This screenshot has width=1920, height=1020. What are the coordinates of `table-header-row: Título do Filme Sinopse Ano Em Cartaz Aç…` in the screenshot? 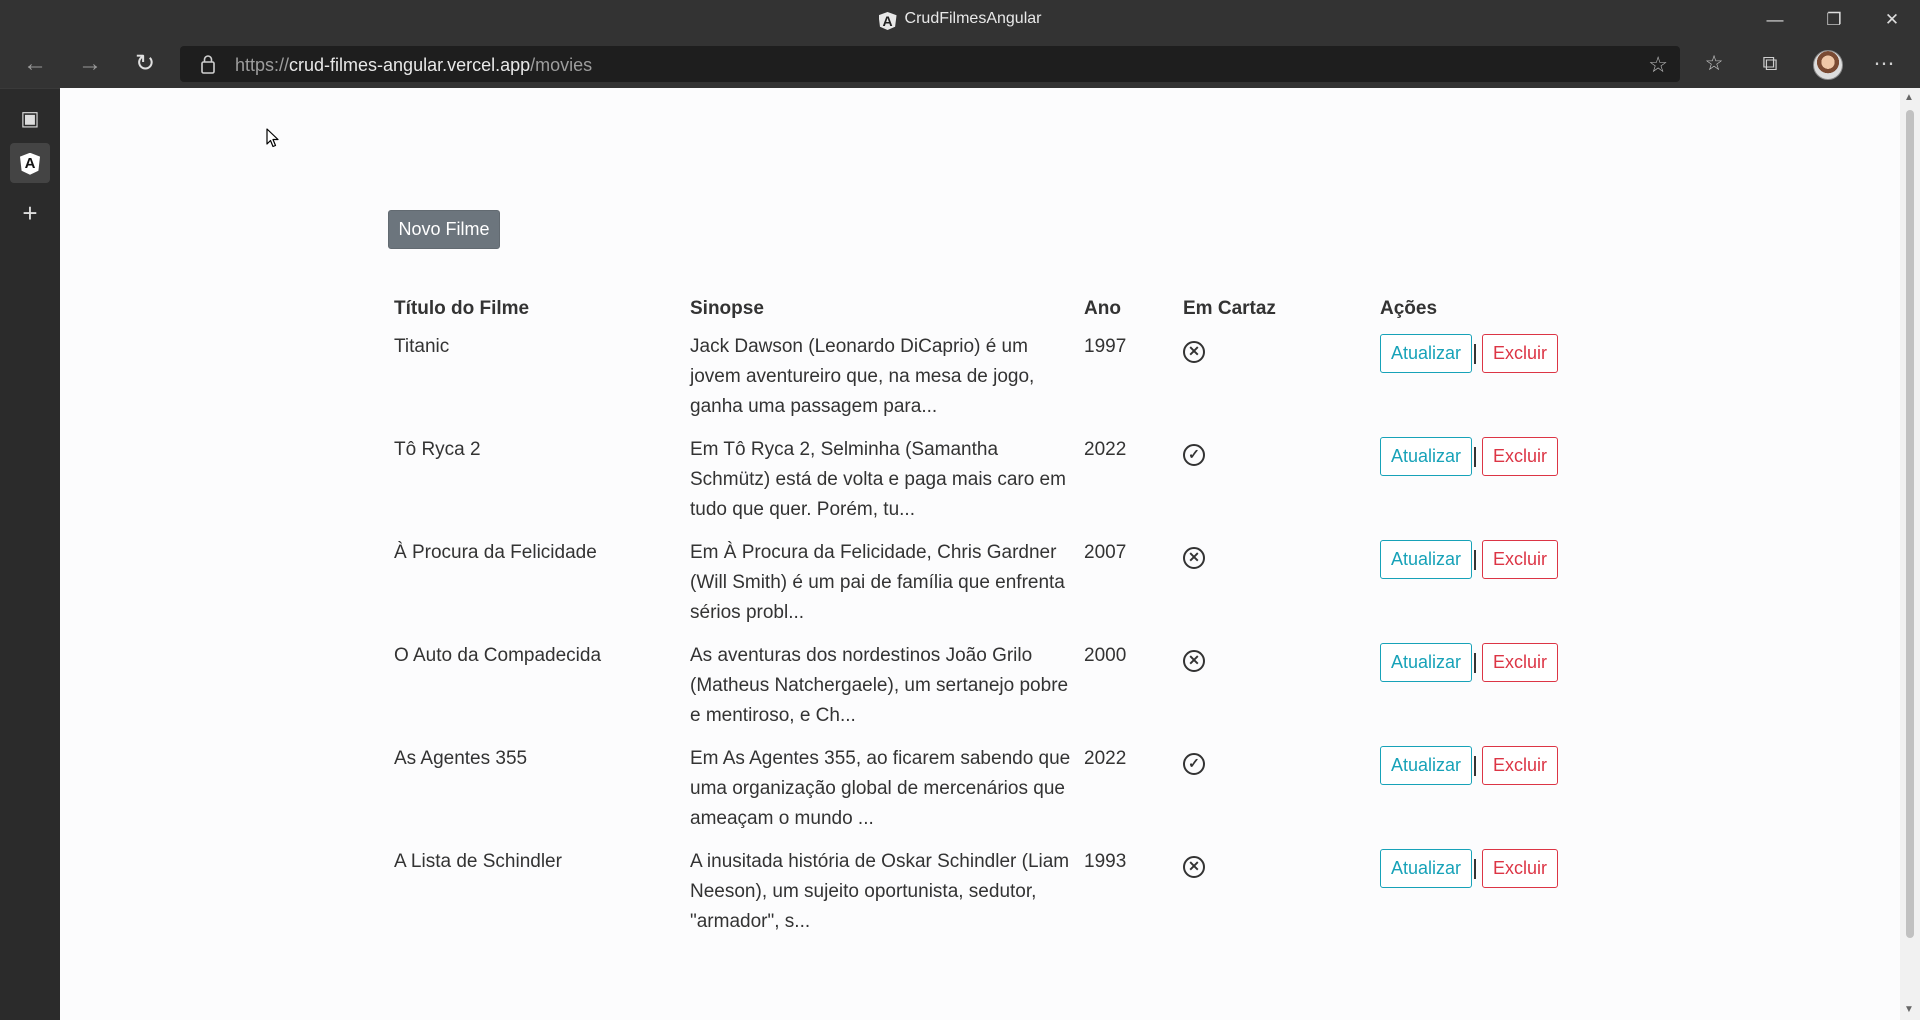 It's located at (981, 308).